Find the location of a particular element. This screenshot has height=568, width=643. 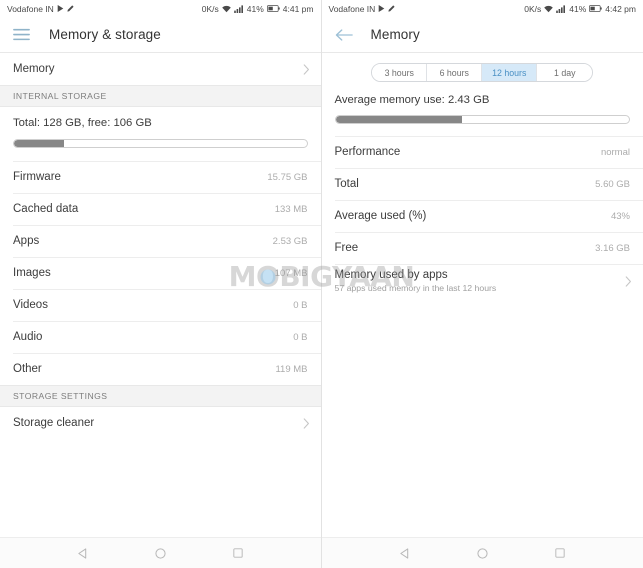

average-memory-use-label: Average memory use: 2.43 GB is located at coordinates (412, 100).